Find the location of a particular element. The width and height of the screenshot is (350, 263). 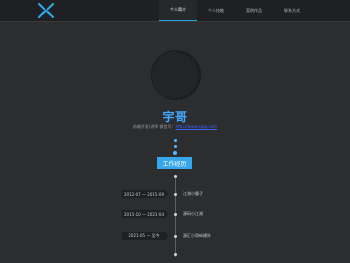

profile-name: 宇哥 is located at coordinates (175, 117).